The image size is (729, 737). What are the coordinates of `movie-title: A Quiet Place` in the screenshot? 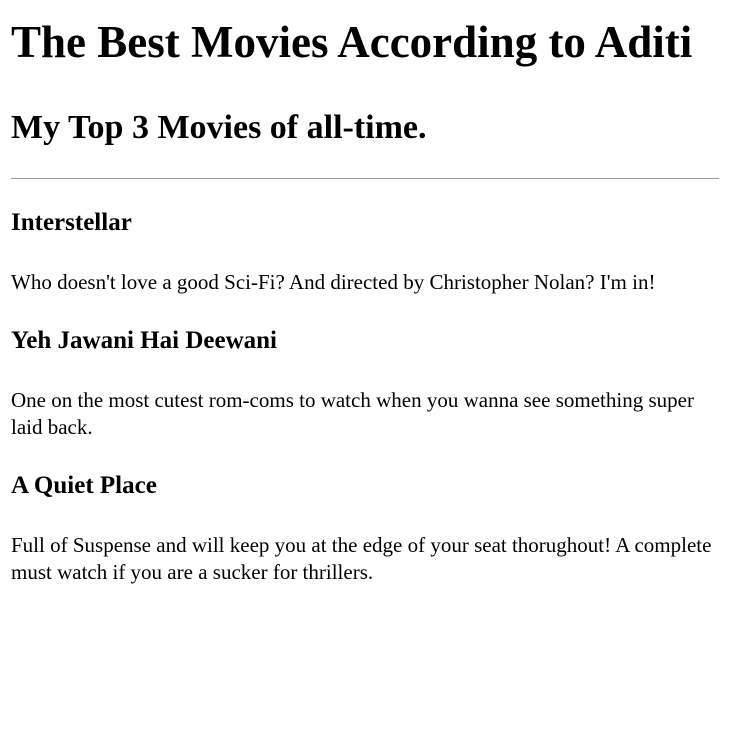 It's located at (84, 485).